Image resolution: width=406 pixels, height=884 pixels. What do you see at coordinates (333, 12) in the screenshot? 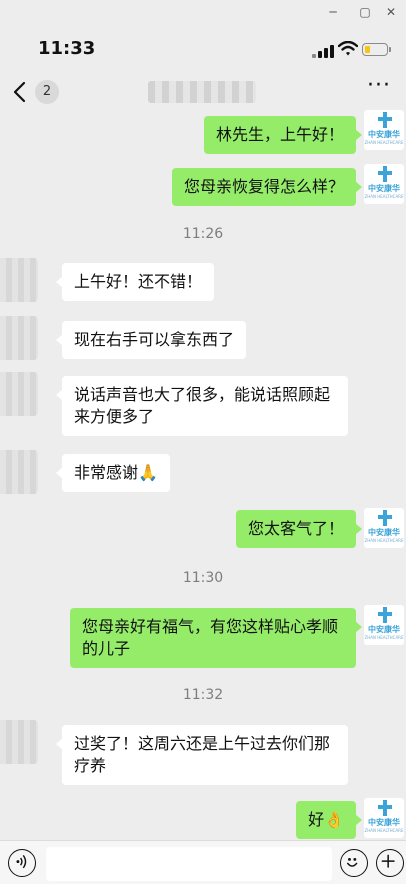
I see `minimize-icon: ─` at bounding box center [333, 12].